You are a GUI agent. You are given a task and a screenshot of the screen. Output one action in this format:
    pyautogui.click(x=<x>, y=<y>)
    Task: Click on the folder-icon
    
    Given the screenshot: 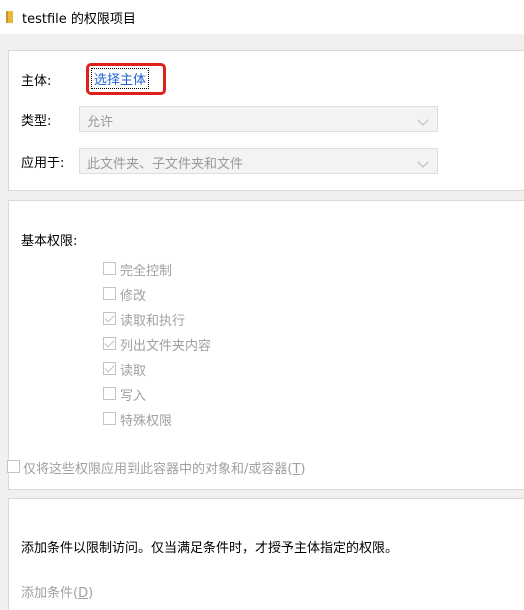 What is the action you would take?
    pyautogui.click(x=9, y=17)
    